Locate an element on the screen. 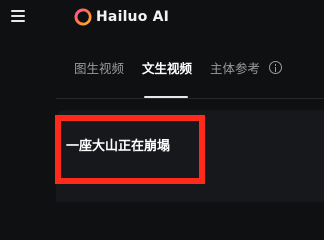 The image size is (324, 240). top-bar: Hailuo AI is located at coordinates (162, 17).